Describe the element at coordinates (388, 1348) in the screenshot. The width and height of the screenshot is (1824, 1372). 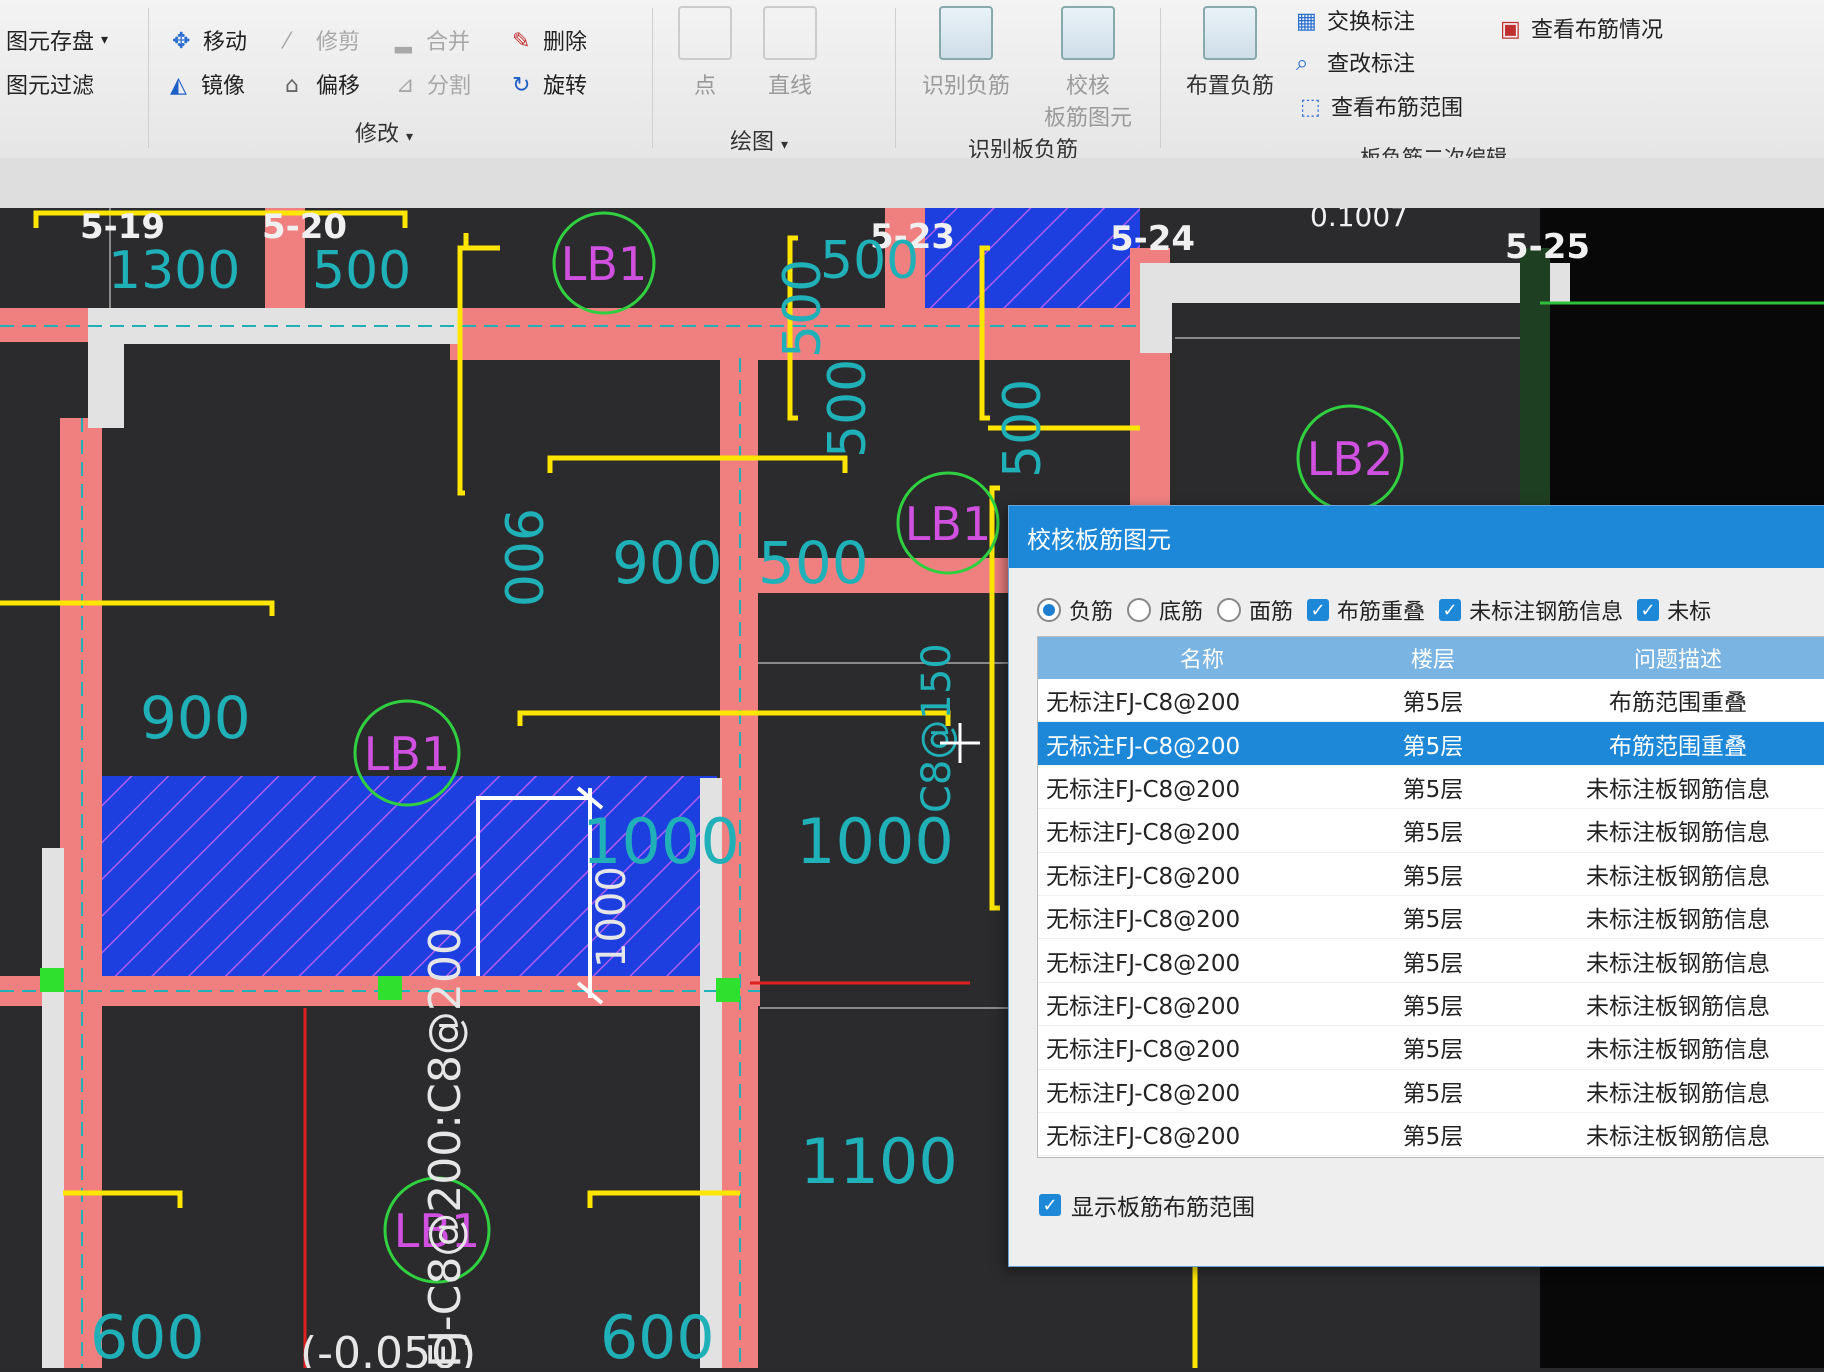
I see `elevation-text: (-0.050)` at that location.